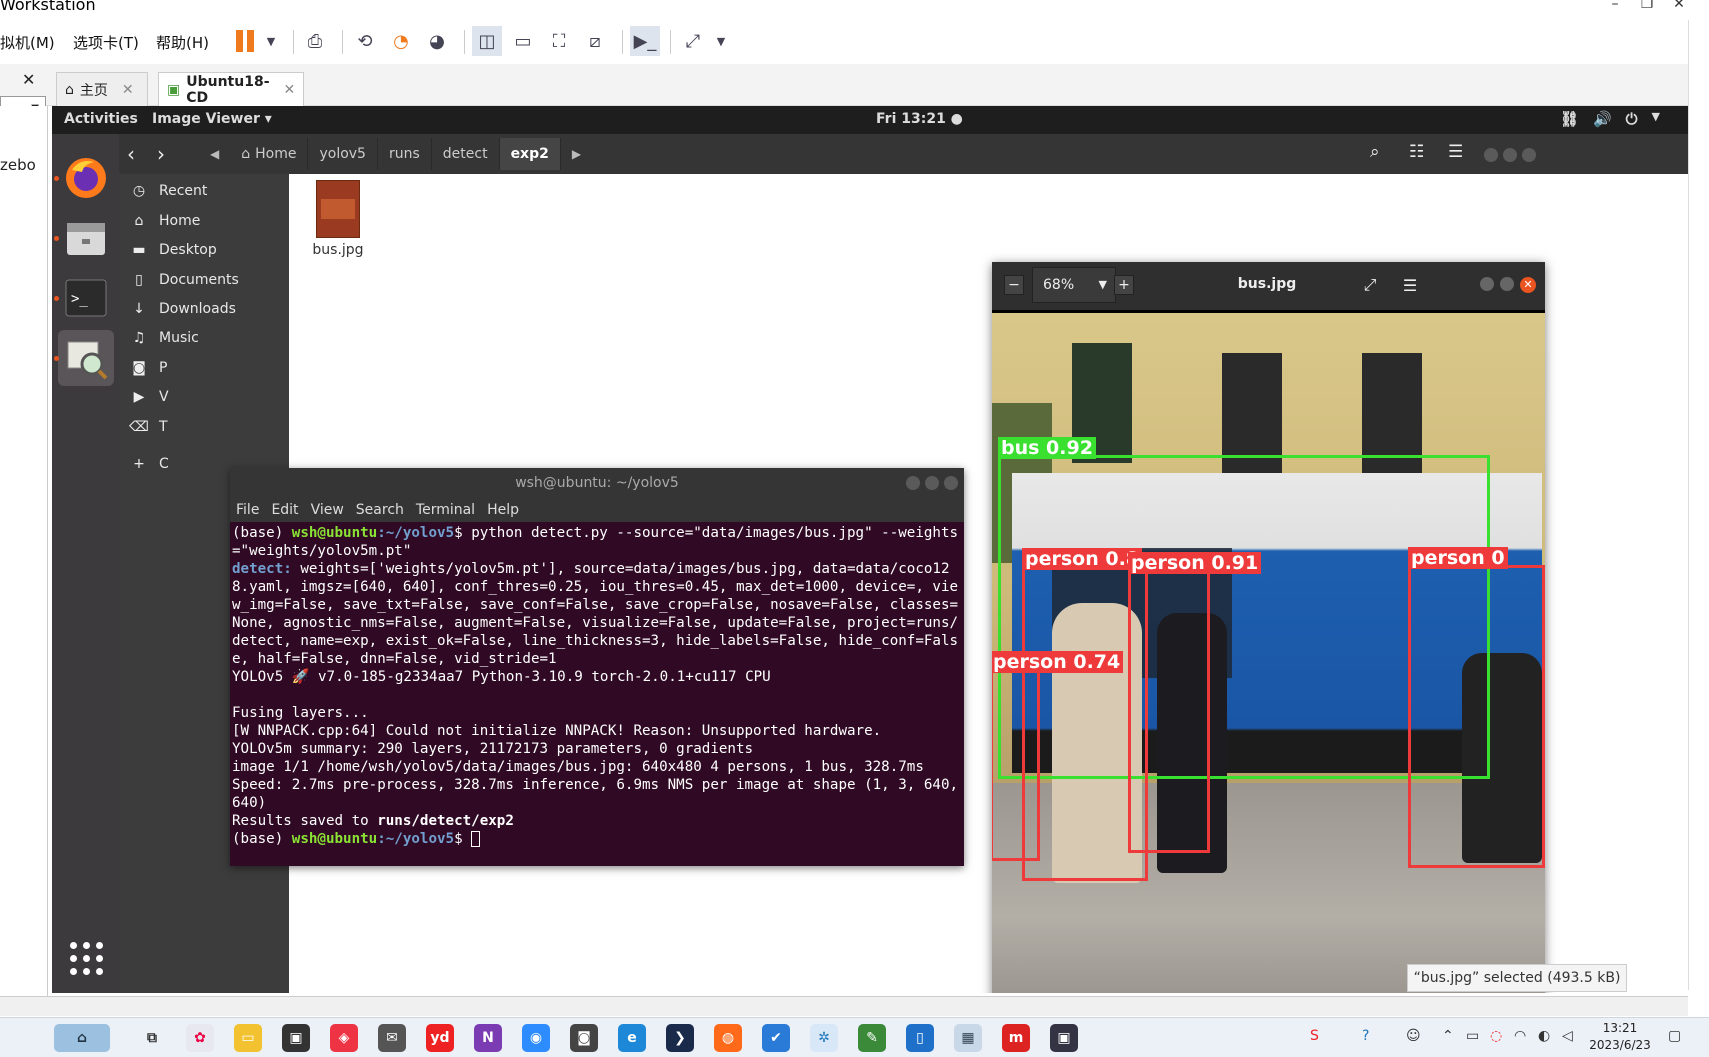 Image resolution: width=1709 pixels, height=1057 pixels. I want to click on file-item-bus: bus.jpg, so click(338, 219).